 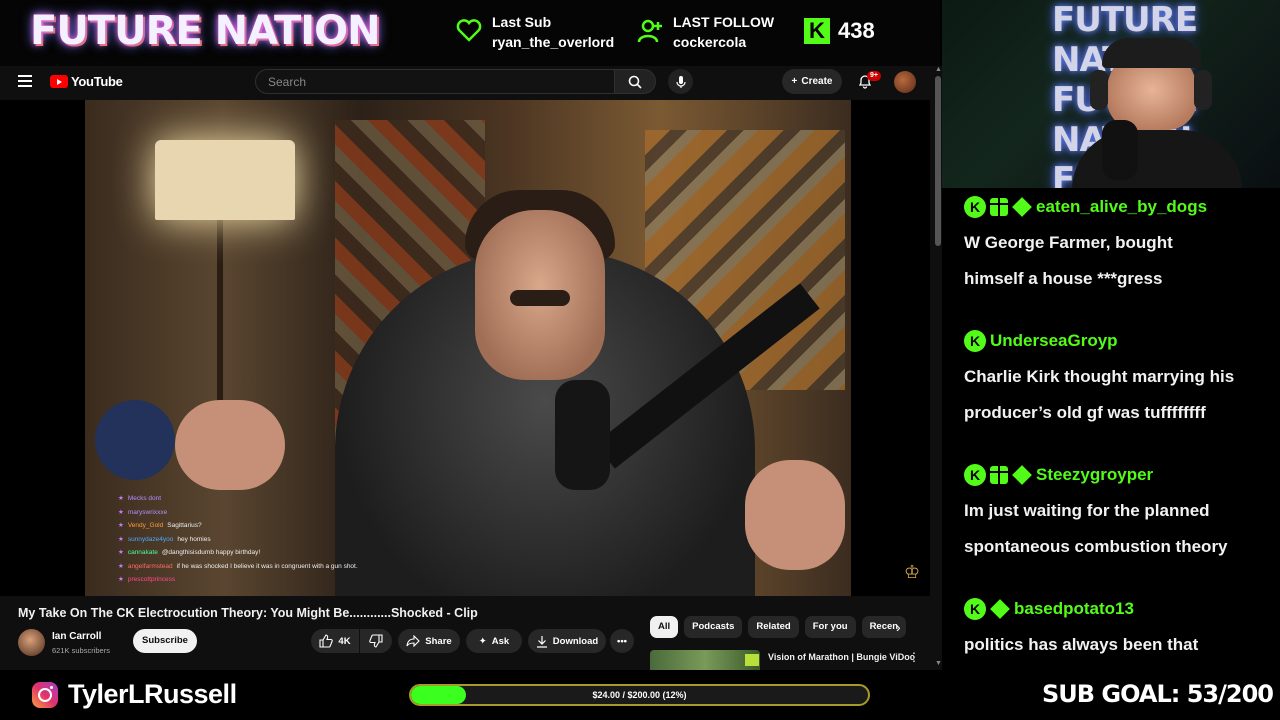 What do you see at coordinates (31, 642) in the screenshot?
I see `channel-avatar` at bounding box center [31, 642].